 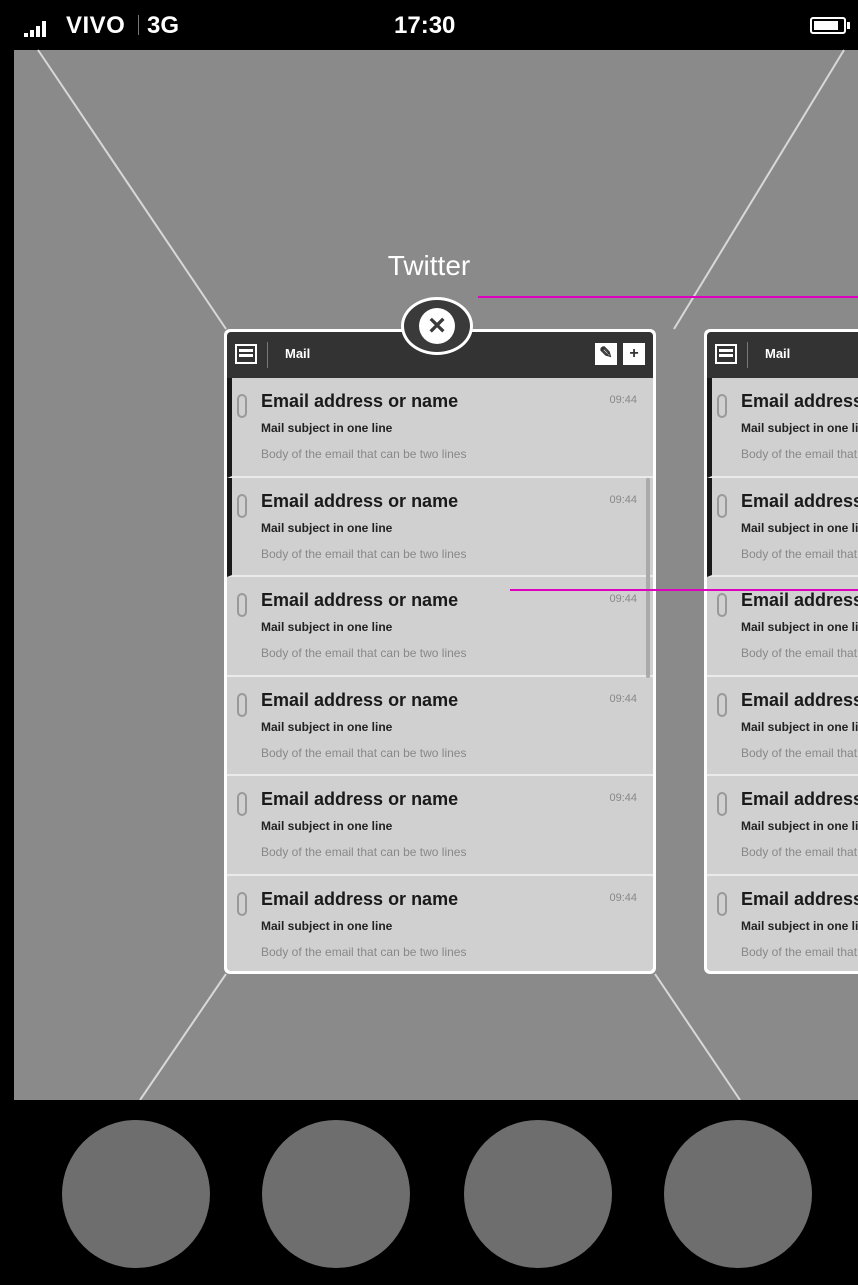 What do you see at coordinates (648, 578) in the screenshot?
I see `scrollbar` at bounding box center [648, 578].